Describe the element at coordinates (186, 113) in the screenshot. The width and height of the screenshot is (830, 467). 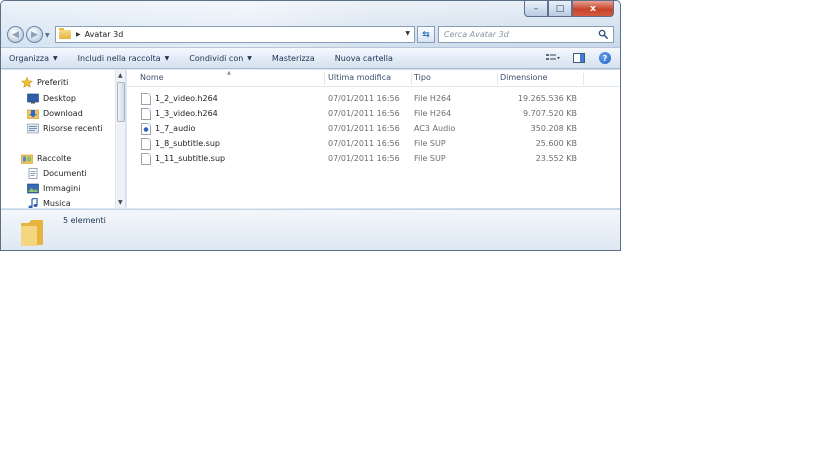
I see `file-name: 1_3_video.h264` at that location.